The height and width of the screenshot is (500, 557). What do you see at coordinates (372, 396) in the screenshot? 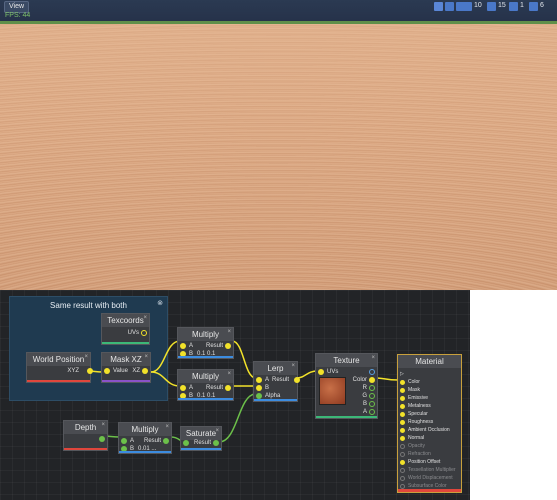
I see `output-pin-g` at bounding box center [372, 396].